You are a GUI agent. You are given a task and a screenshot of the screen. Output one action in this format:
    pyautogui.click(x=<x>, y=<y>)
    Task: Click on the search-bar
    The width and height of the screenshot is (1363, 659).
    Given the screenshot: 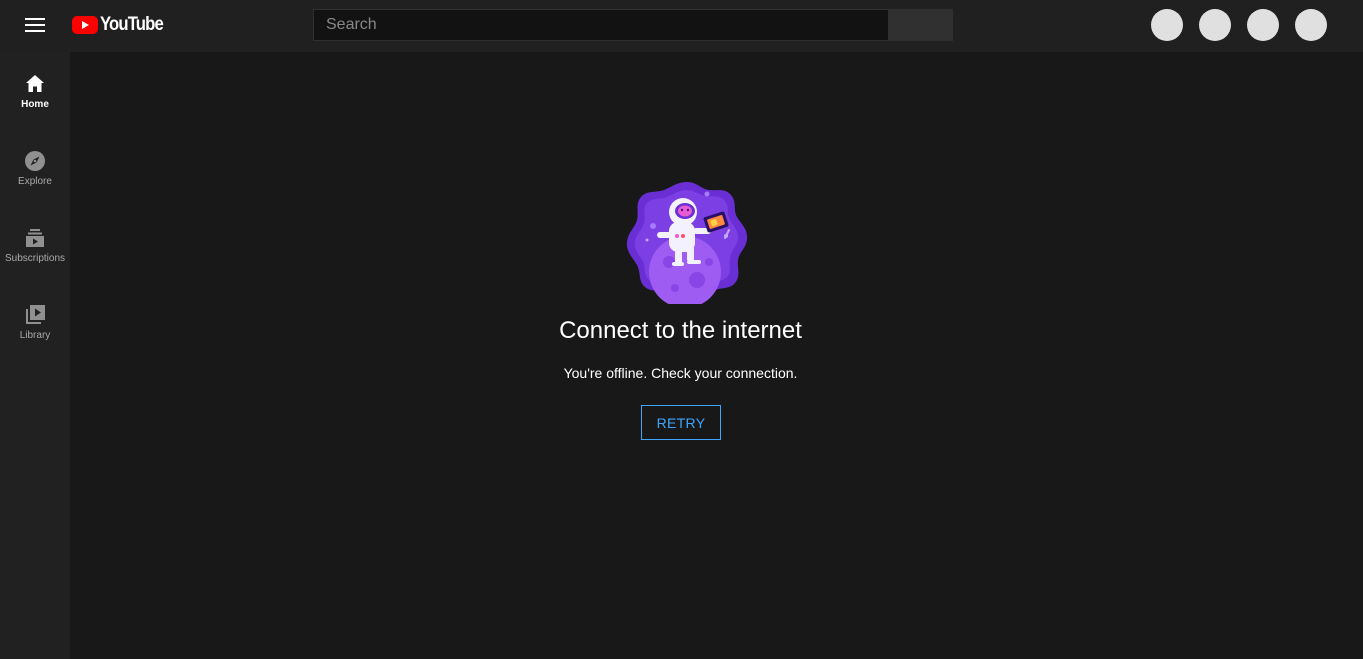 What is the action you would take?
    pyautogui.click(x=633, y=25)
    